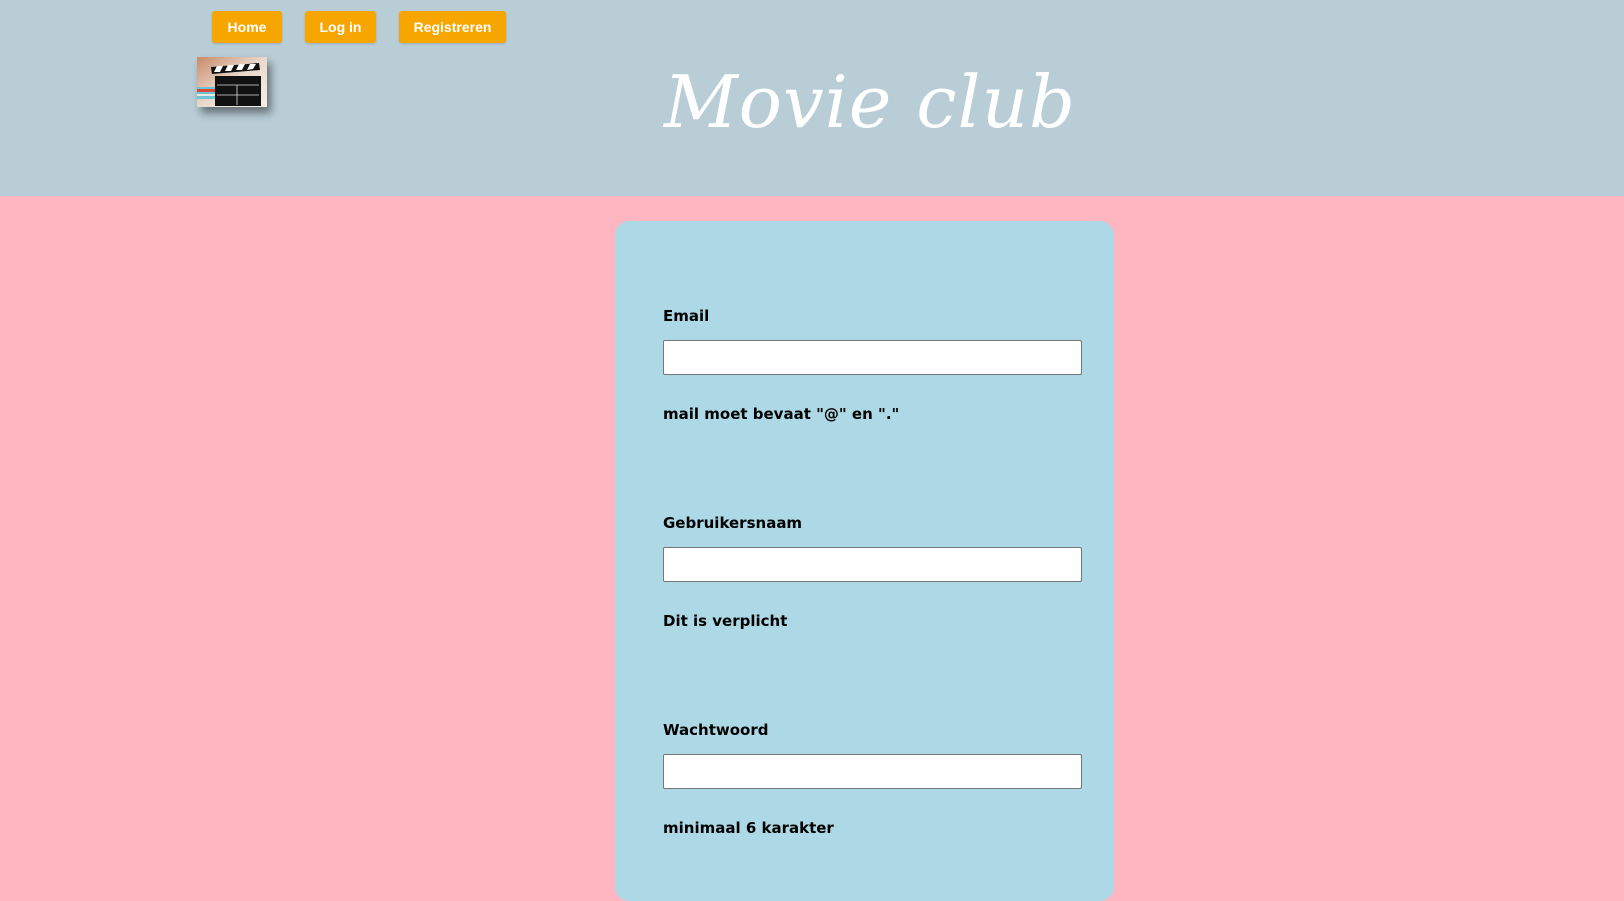  I want to click on login-button: Log in, so click(340, 27).